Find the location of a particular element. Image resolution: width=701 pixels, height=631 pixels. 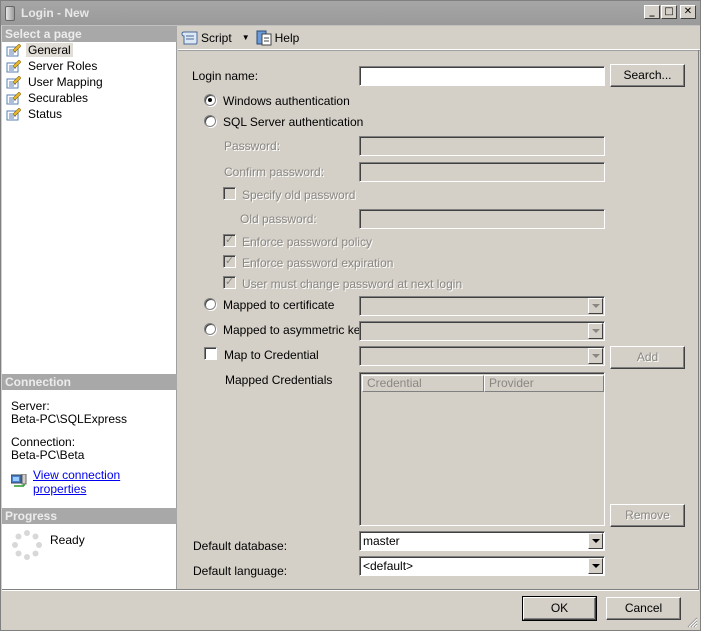

mapped-to-certificate-radio is located at coordinates (210, 304).